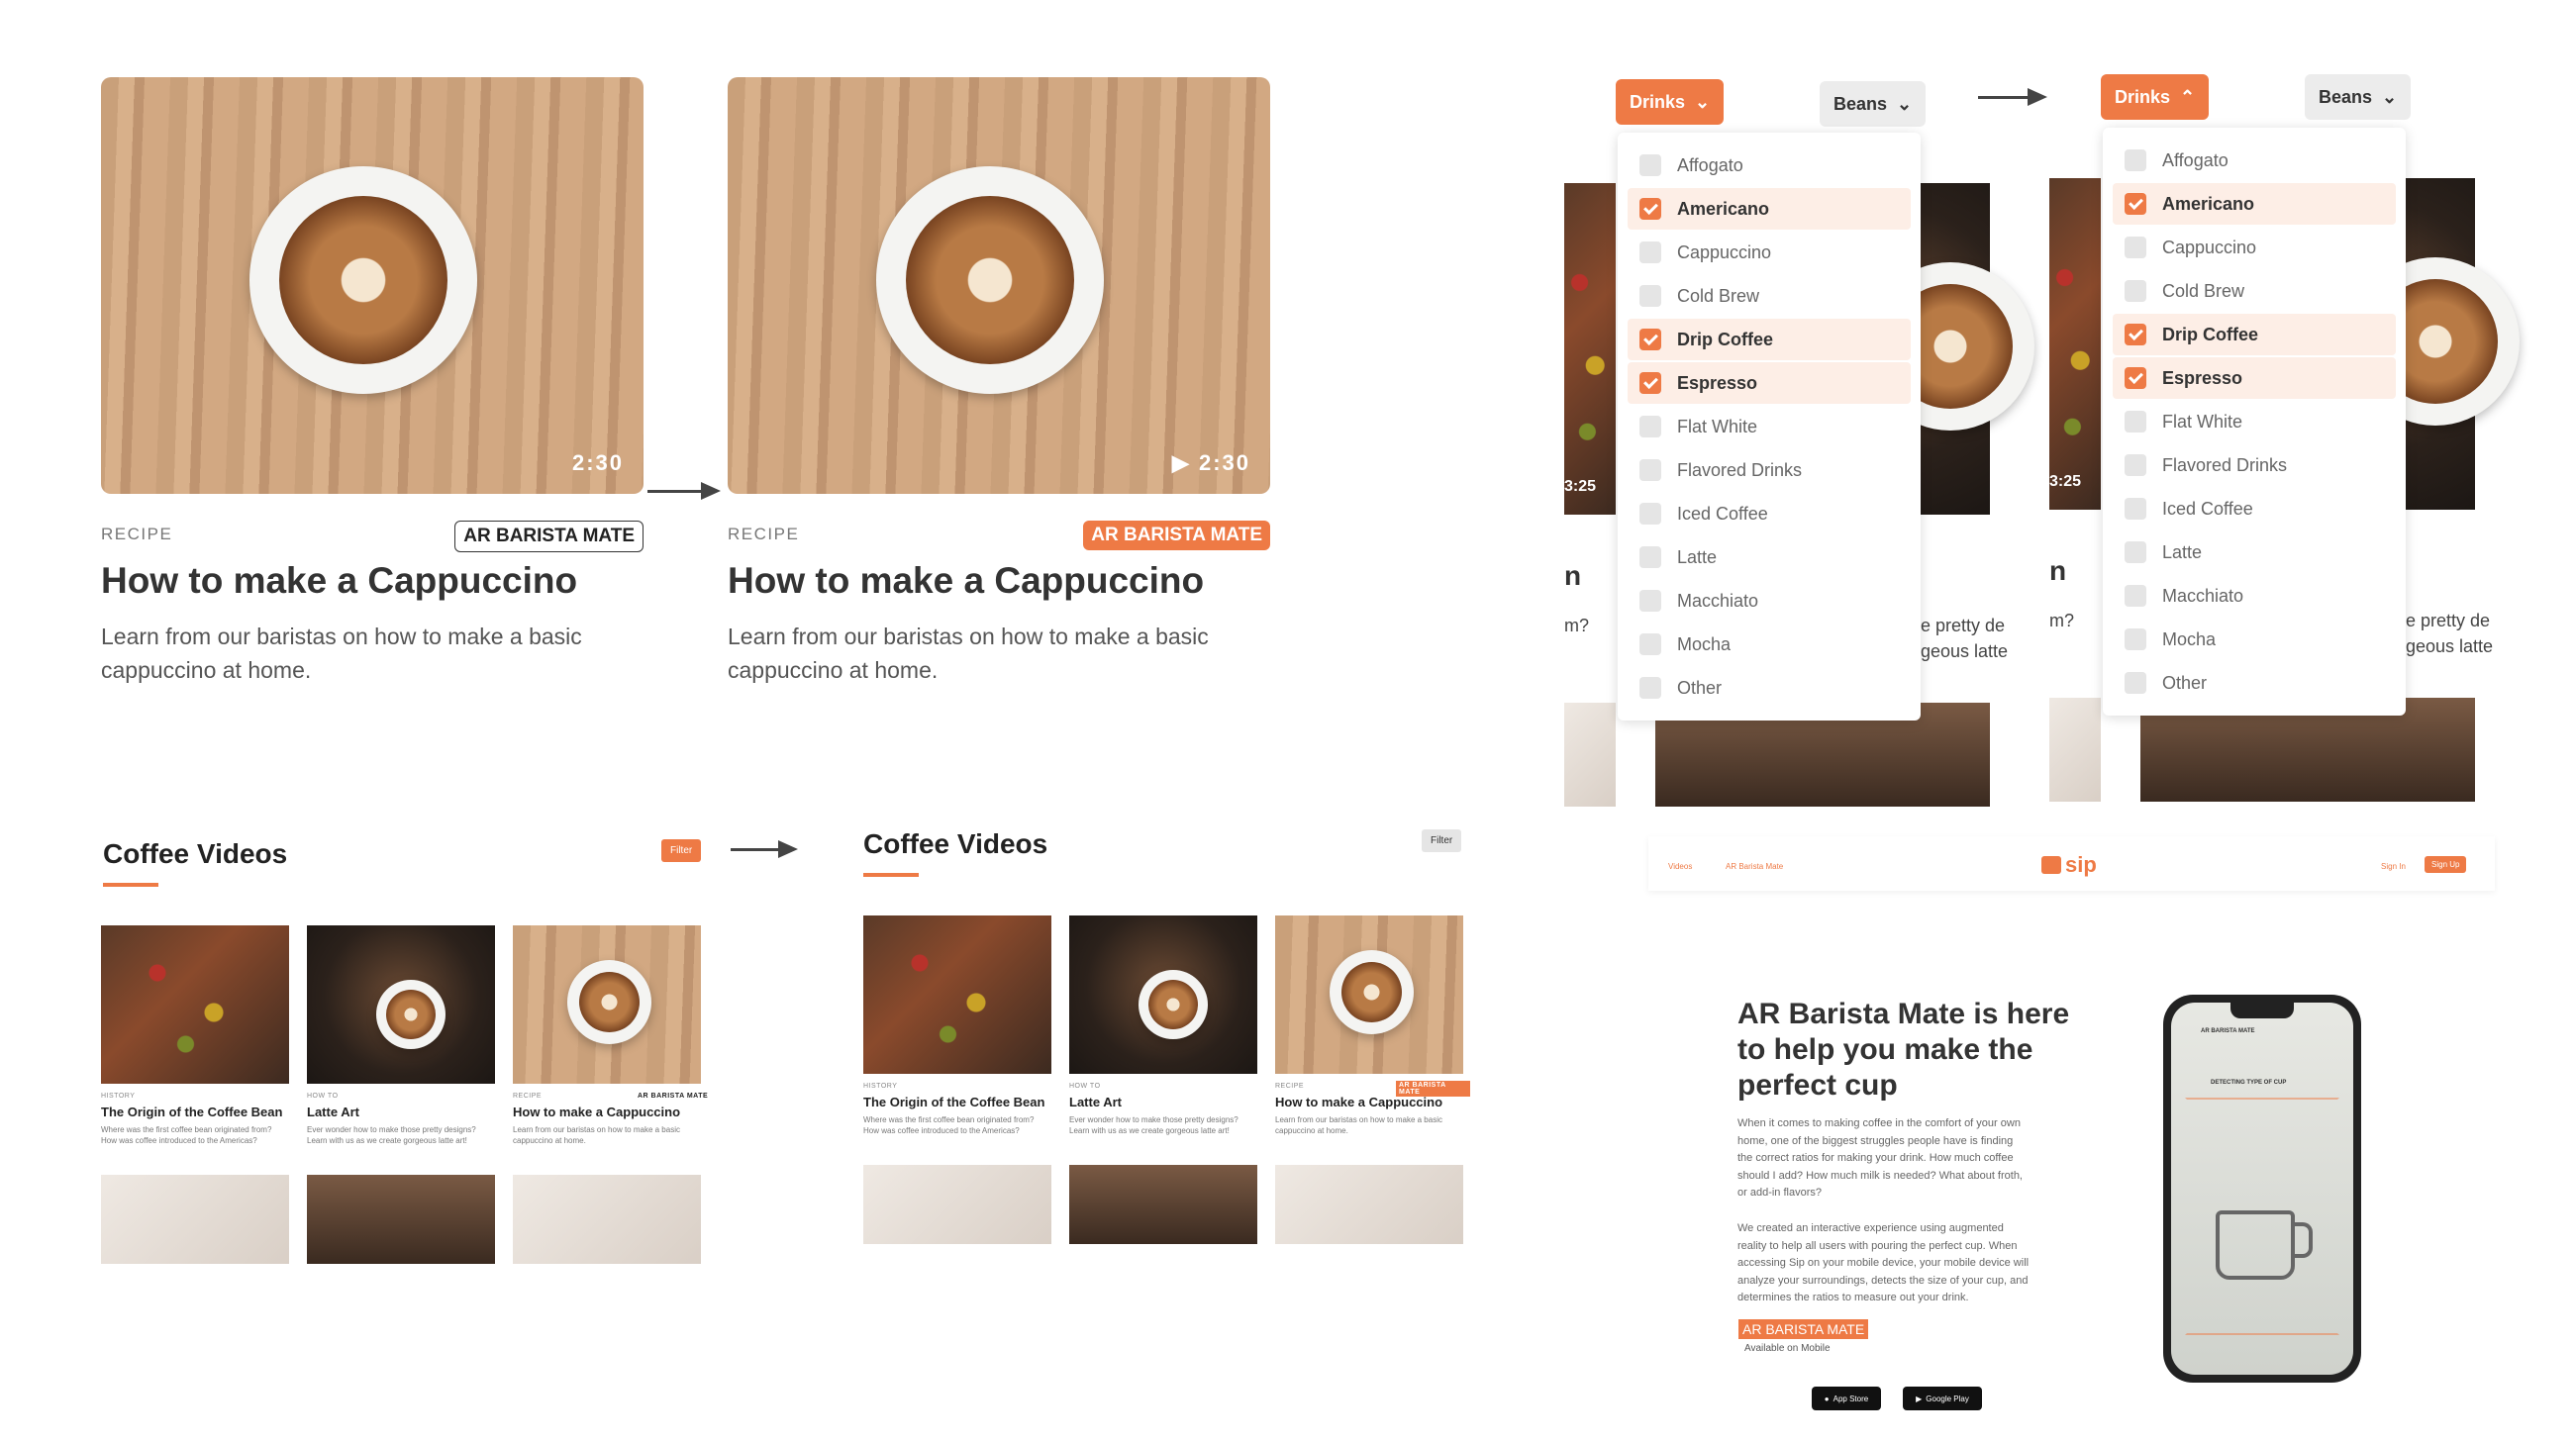  Describe the element at coordinates (1905, 103) in the screenshot. I see `chevron-down-icon: ⌄` at that location.